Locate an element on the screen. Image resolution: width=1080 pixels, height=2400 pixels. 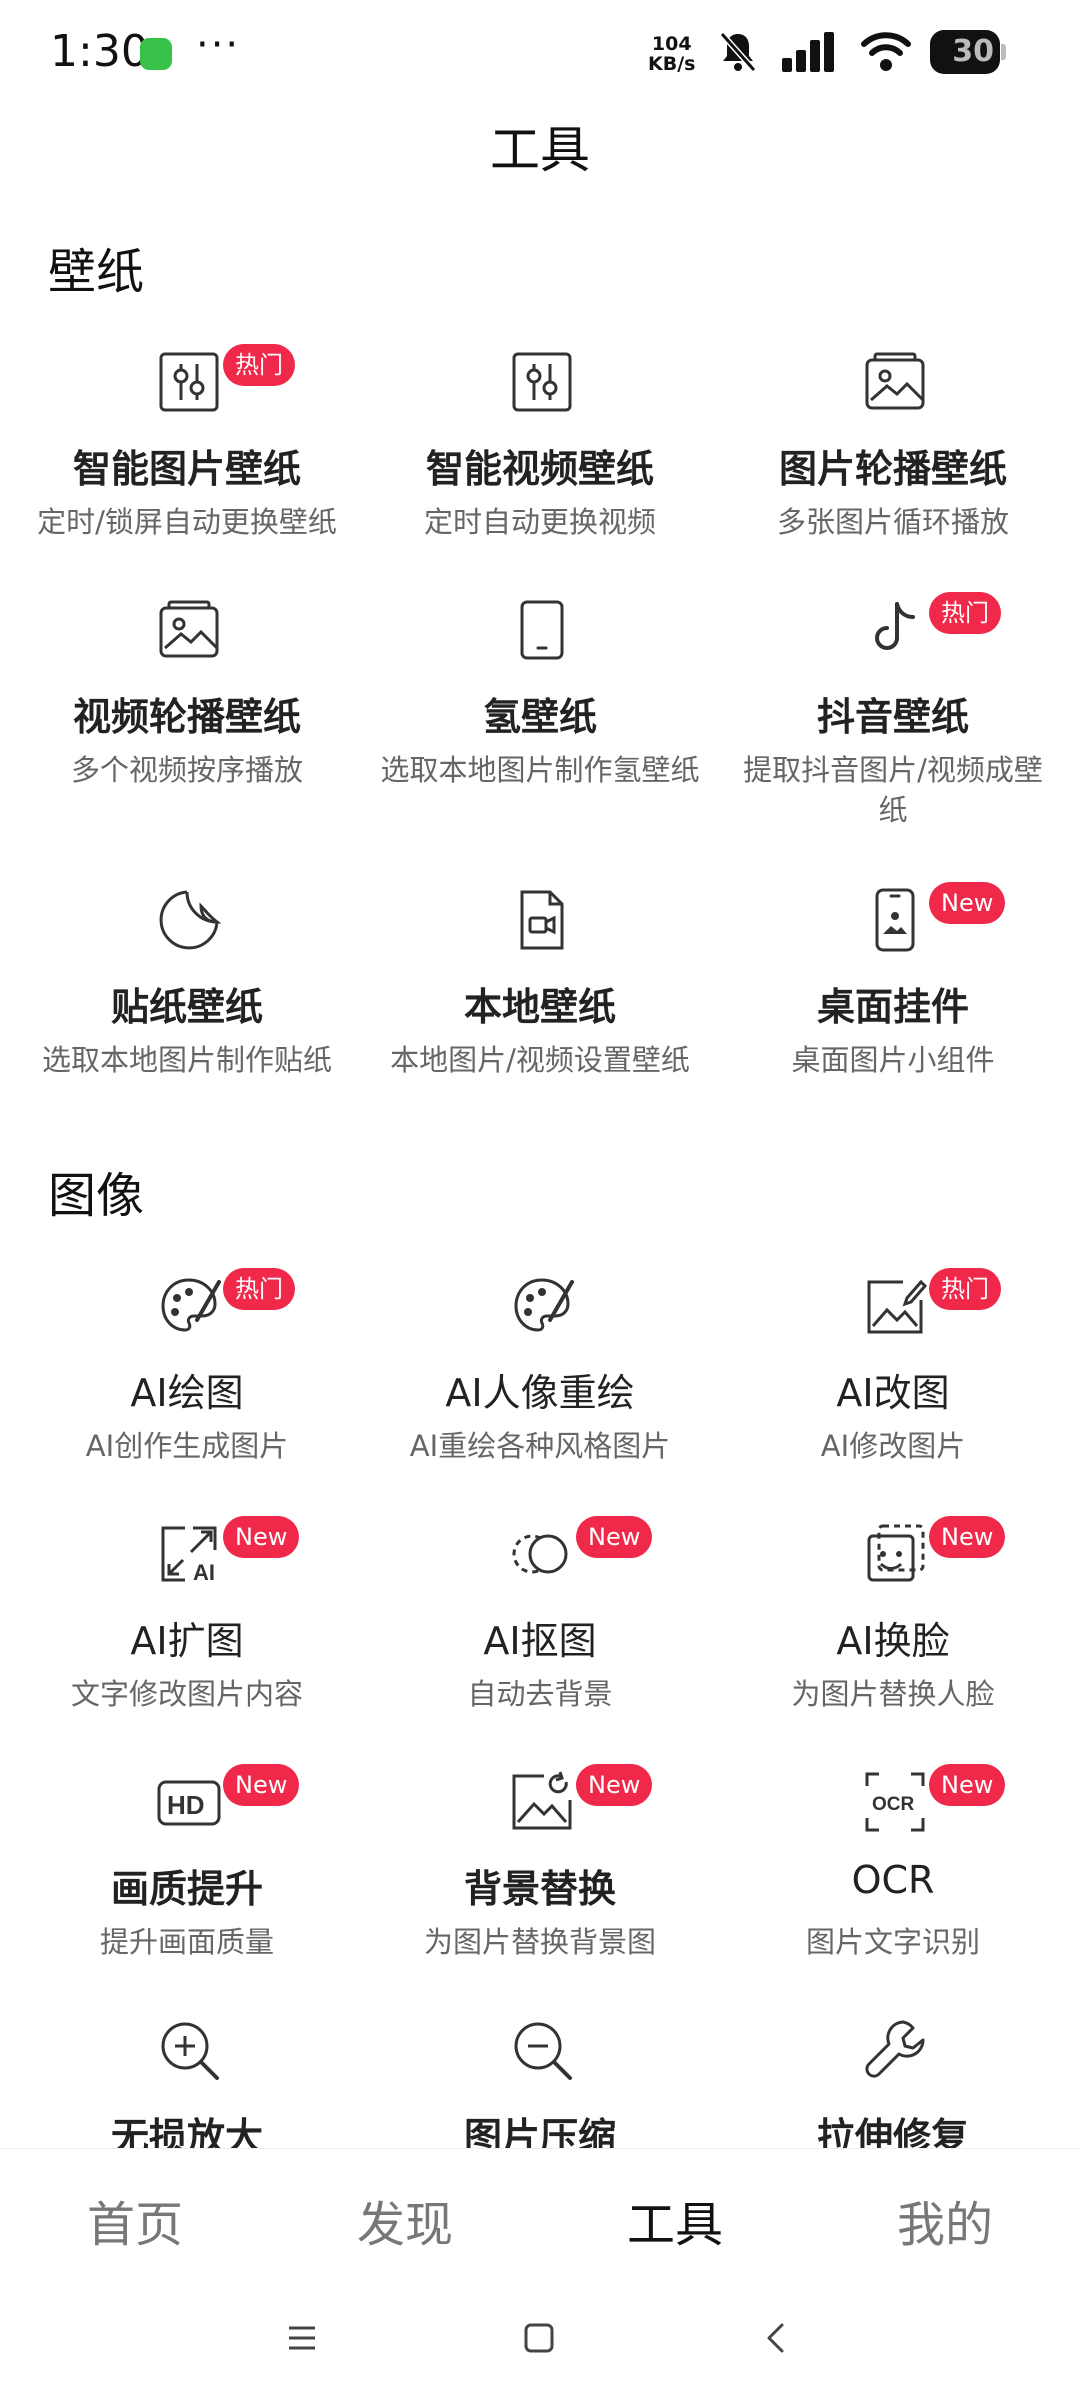
tab-home: 首页 is located at coordinates (135, 2220).